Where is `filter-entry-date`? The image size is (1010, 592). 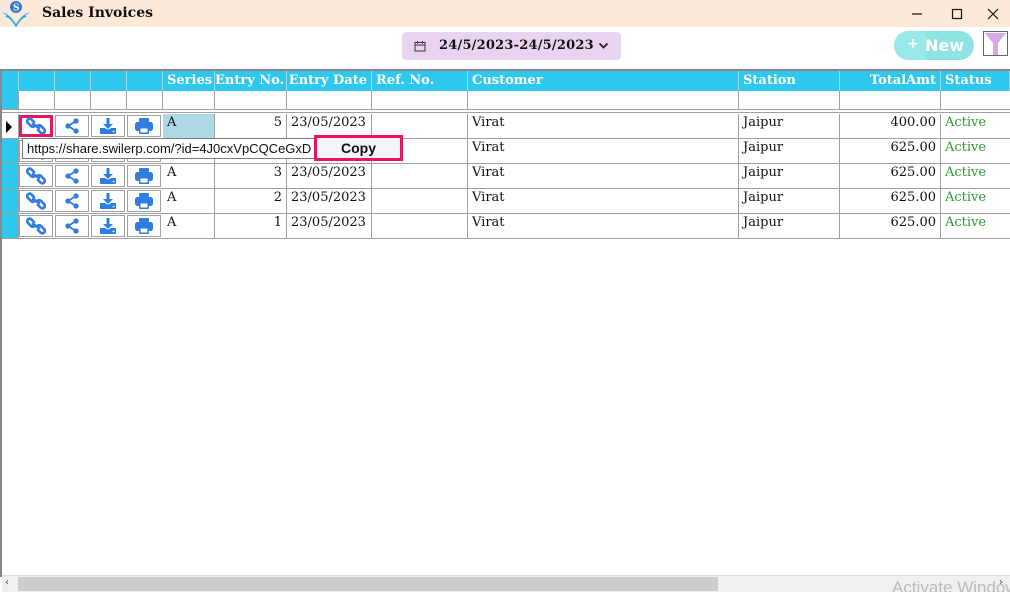 filter-entry-date is located at coordinates (329, 100).